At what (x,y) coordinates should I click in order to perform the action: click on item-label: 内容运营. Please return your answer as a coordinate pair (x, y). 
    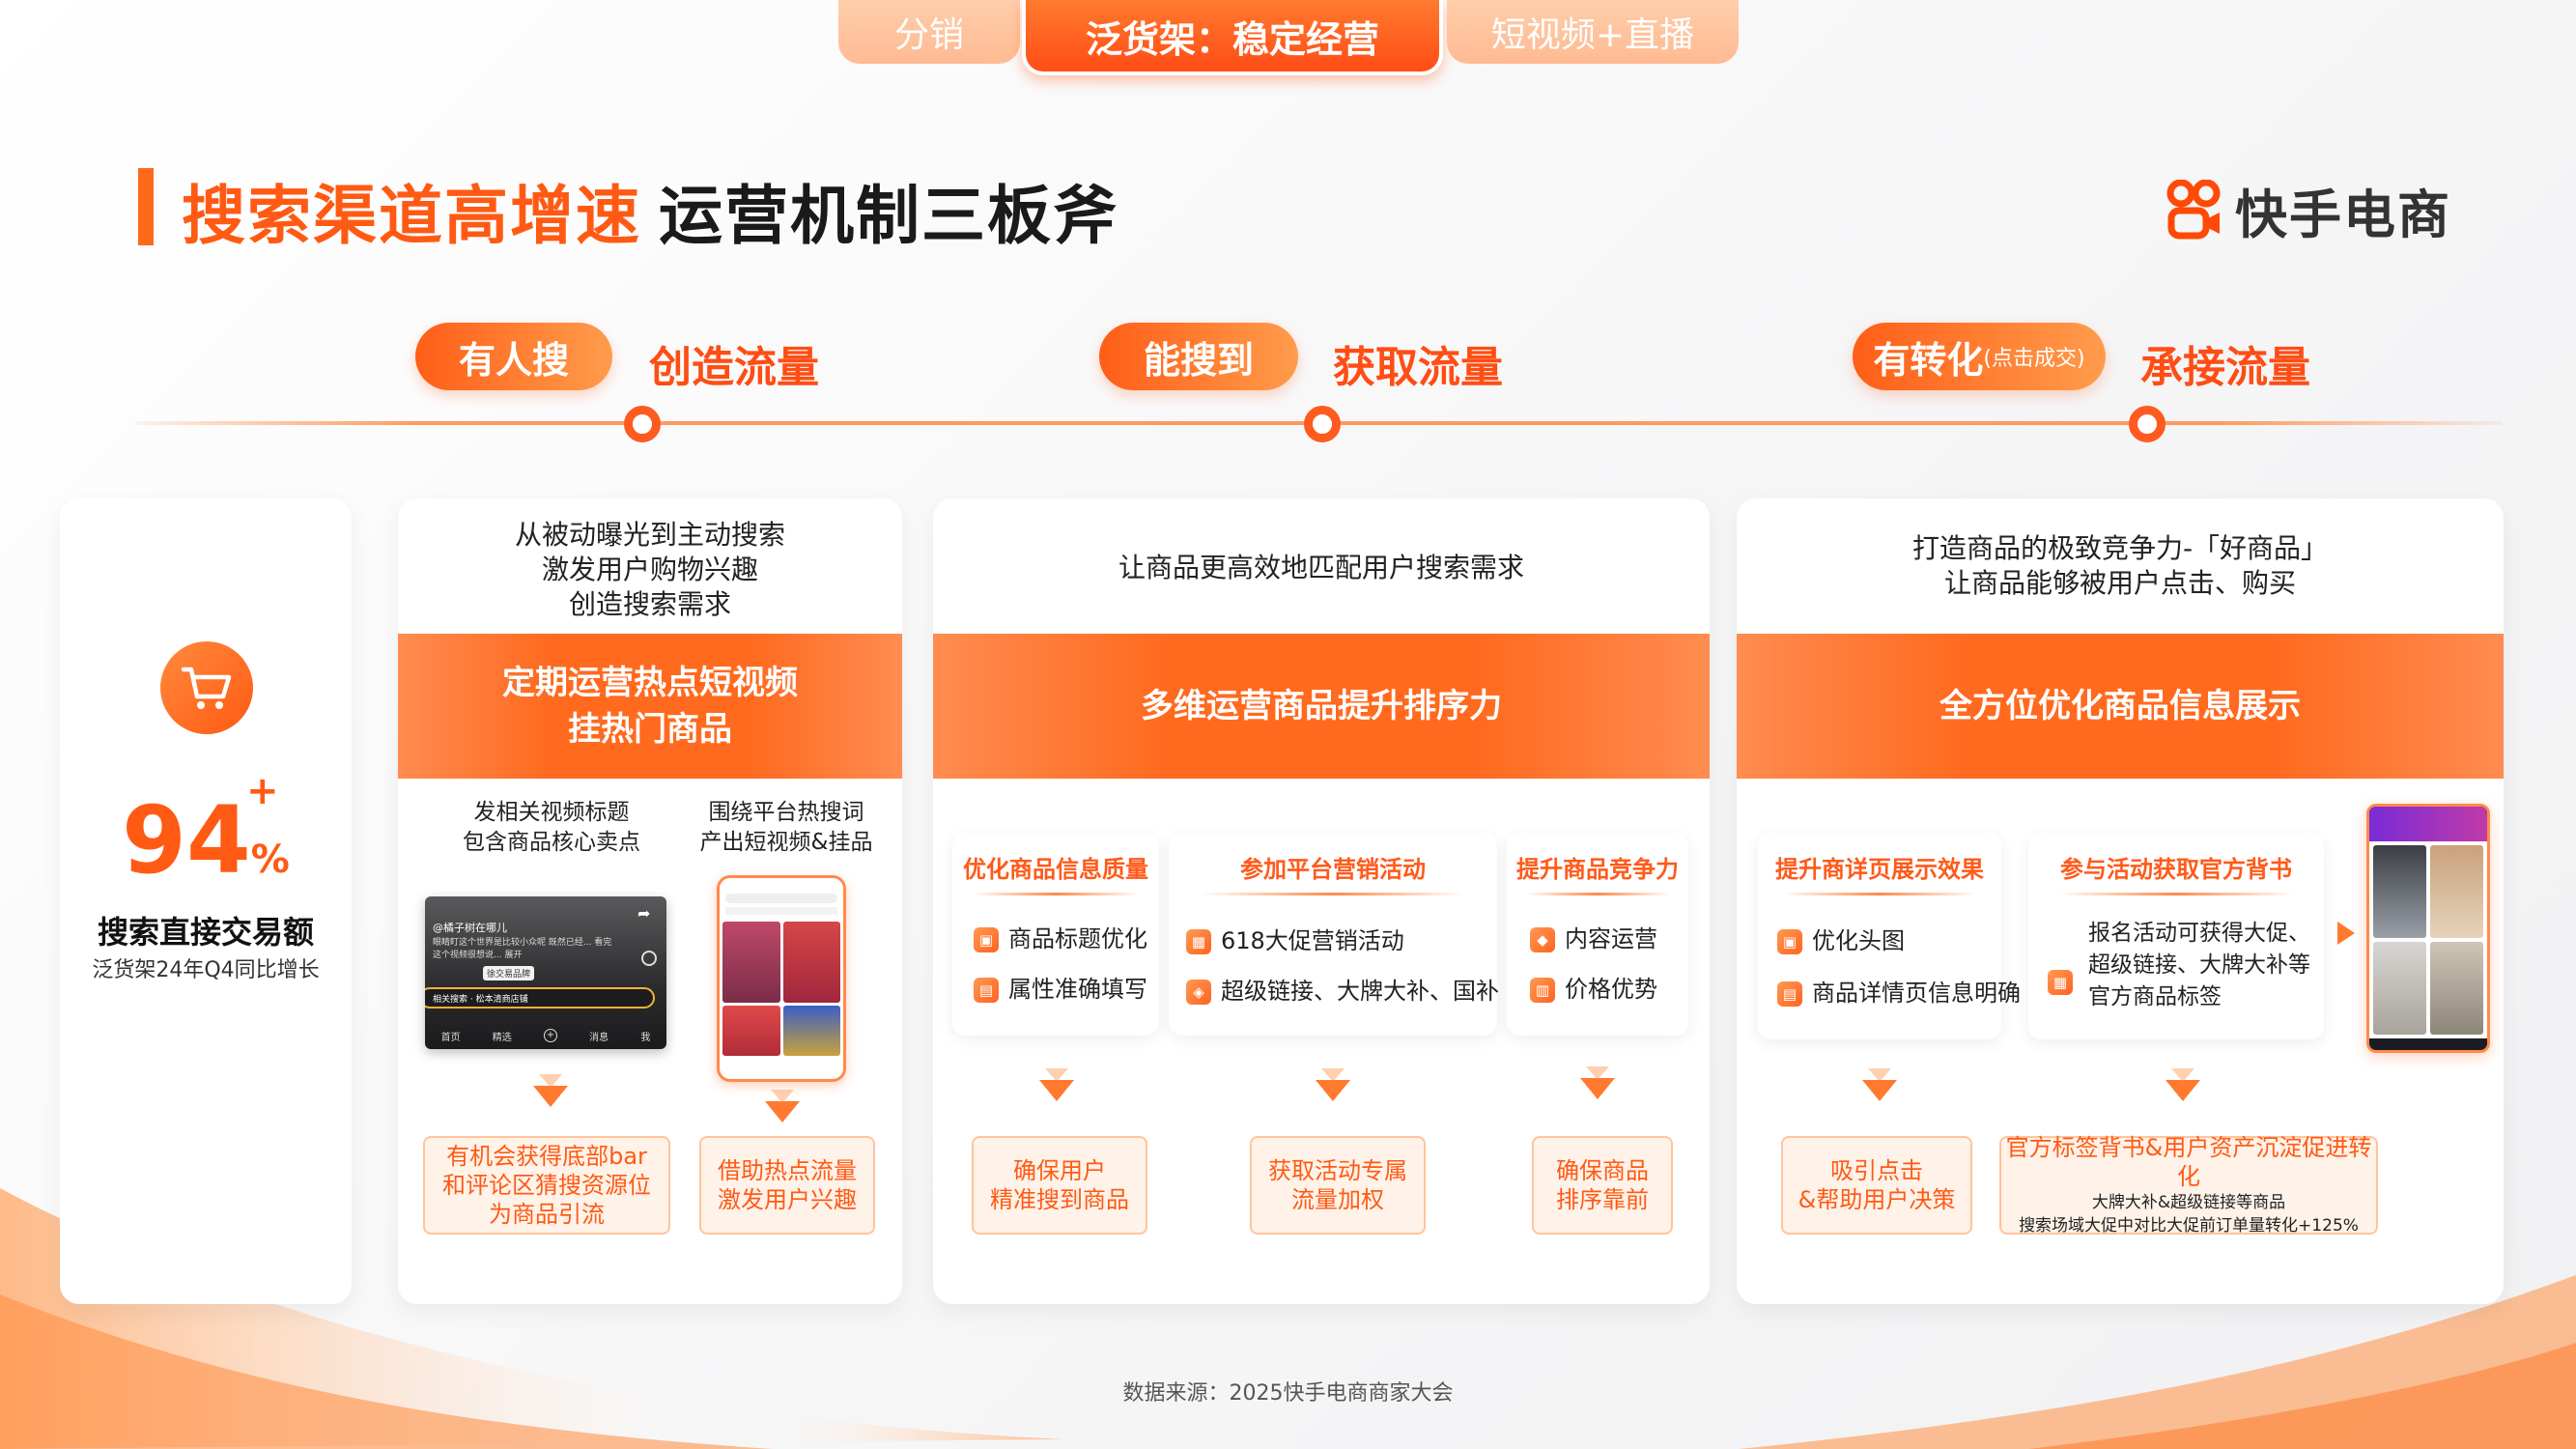
    Looking at the image, I should click on (1611, 938).